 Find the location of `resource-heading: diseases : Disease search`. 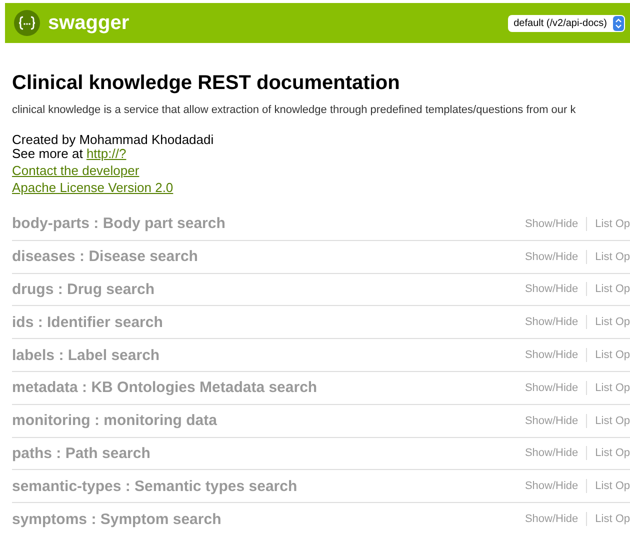

resource-heading: diseases : Disease search is located at coordinates (105, 257).